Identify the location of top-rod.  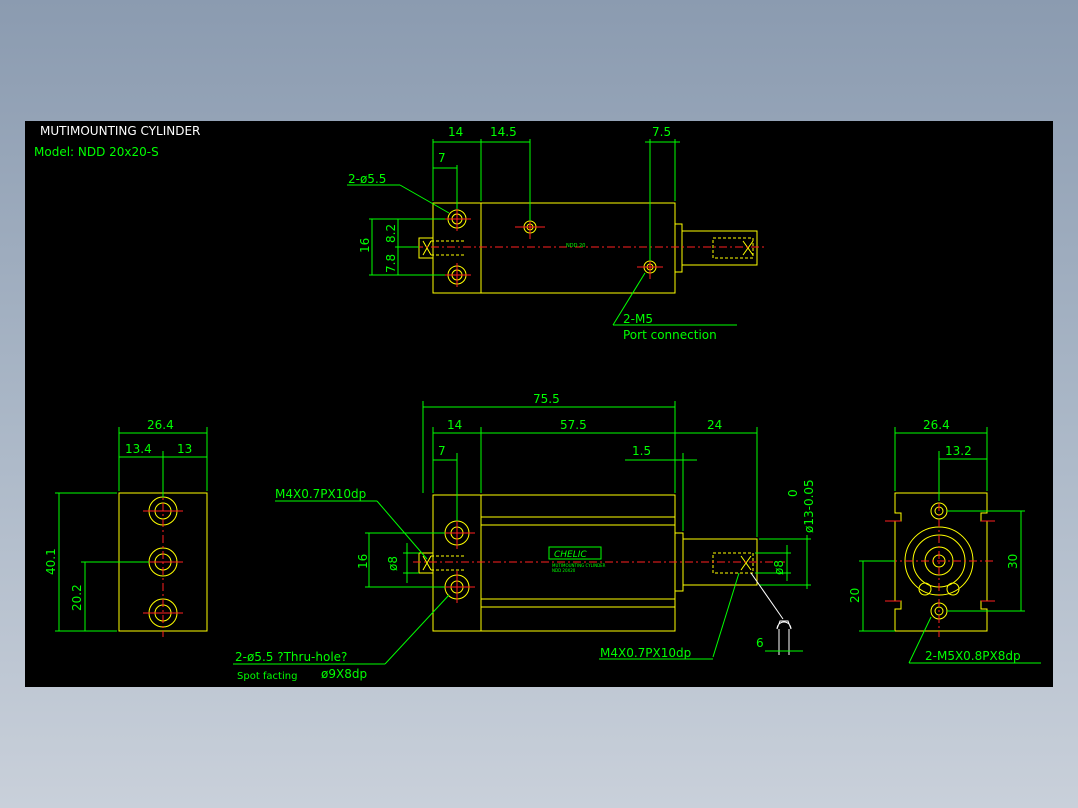
(719, 248).